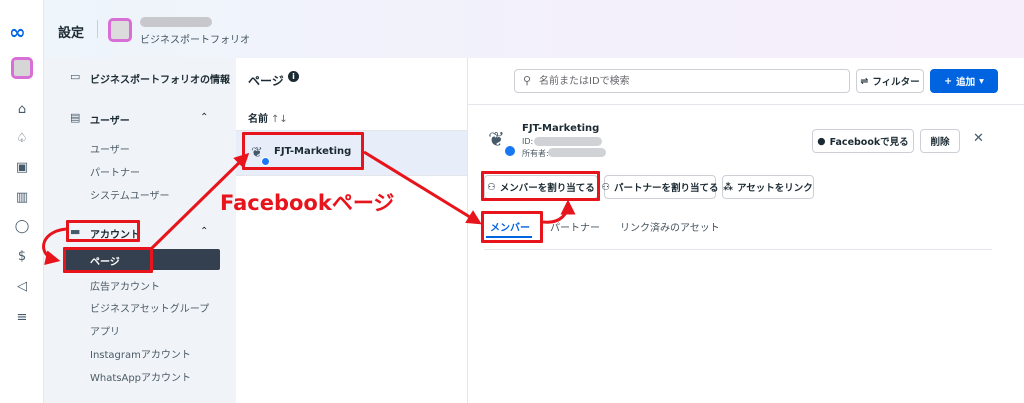  What do you see at coordinates (149, 307) in the screenshot?
I see `sidebar-item-asset-groups: ビジネスアセットグループ` at bounding box center [149, 307].